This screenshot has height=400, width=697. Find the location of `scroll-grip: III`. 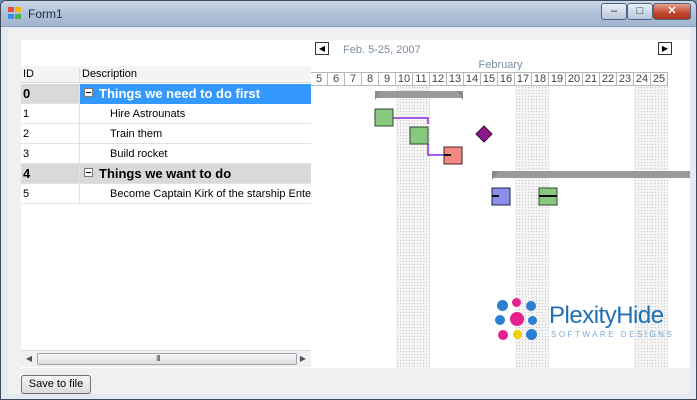

scroll-grip: III is located at coordinates (158, 358).